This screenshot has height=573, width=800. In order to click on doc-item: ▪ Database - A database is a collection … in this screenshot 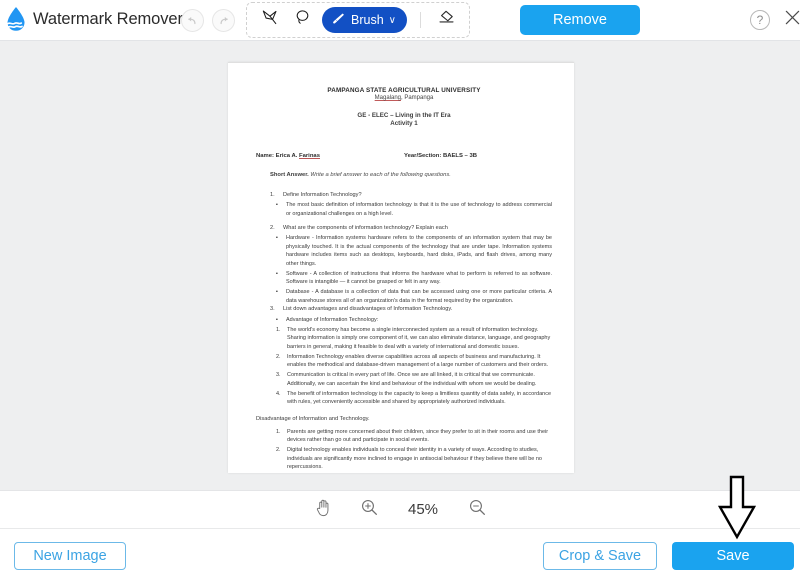, I will do `click(414, 296)`.